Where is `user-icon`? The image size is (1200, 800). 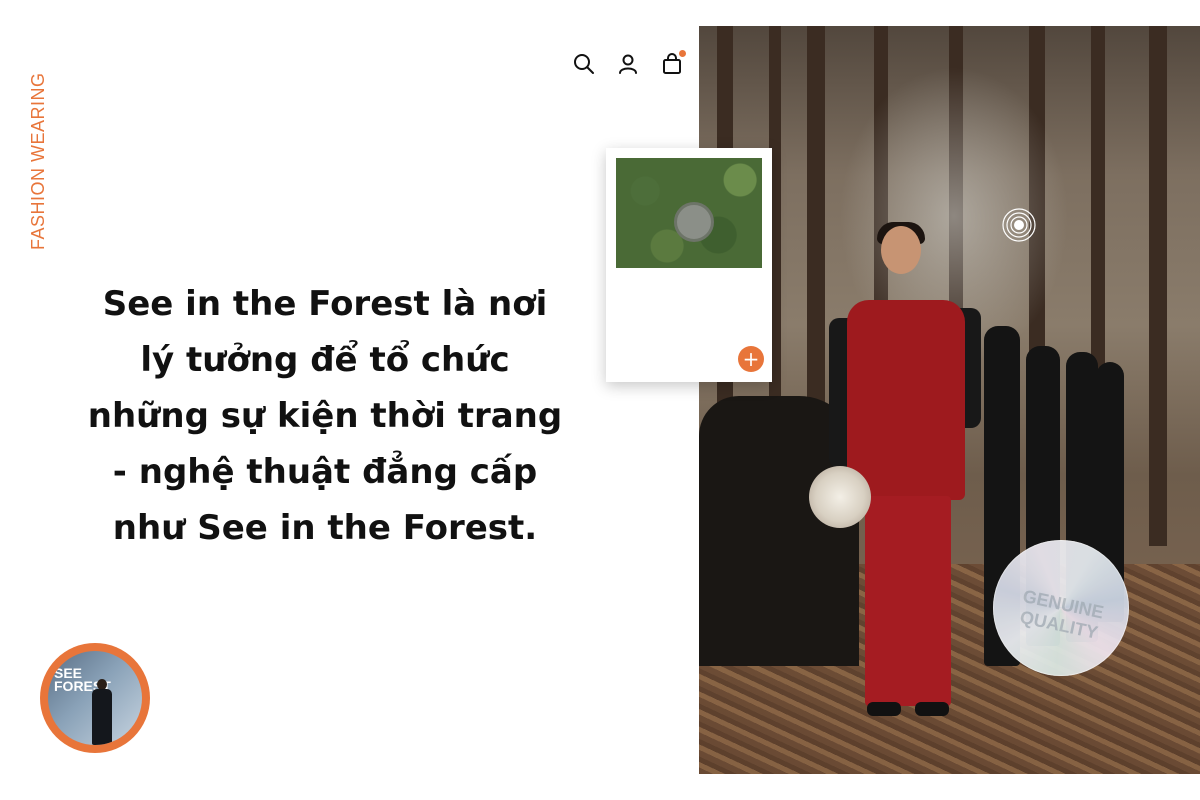 user-icon is located at coordinates (628, 64).